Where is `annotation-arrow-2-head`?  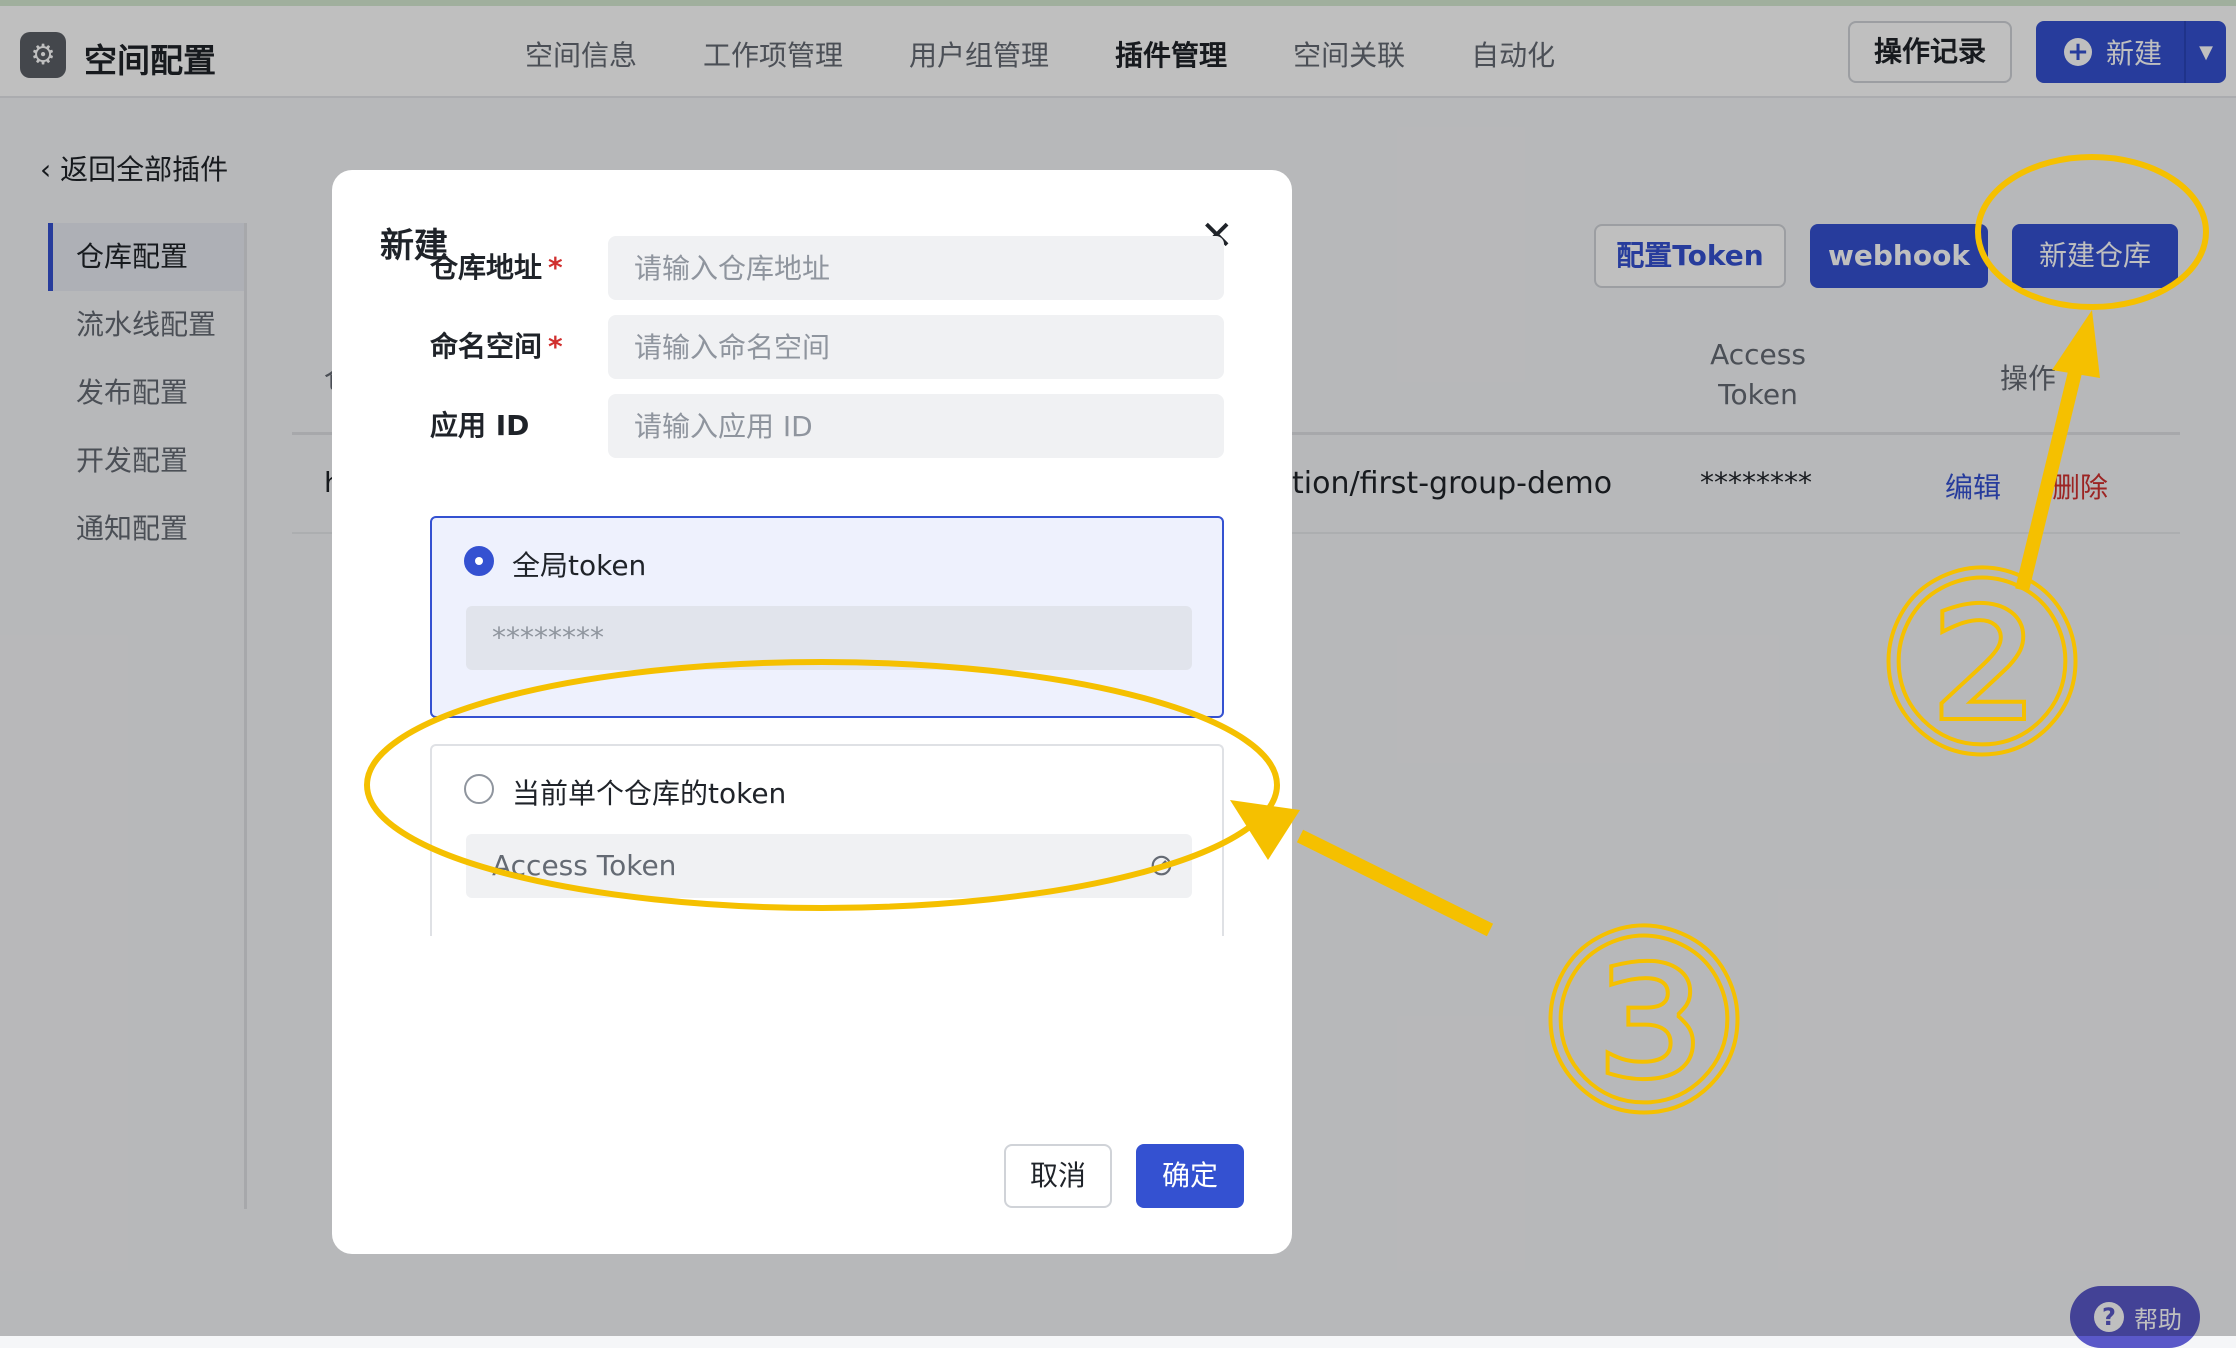
annotation-arrow-2-head is located at coordinates (2076, 344).